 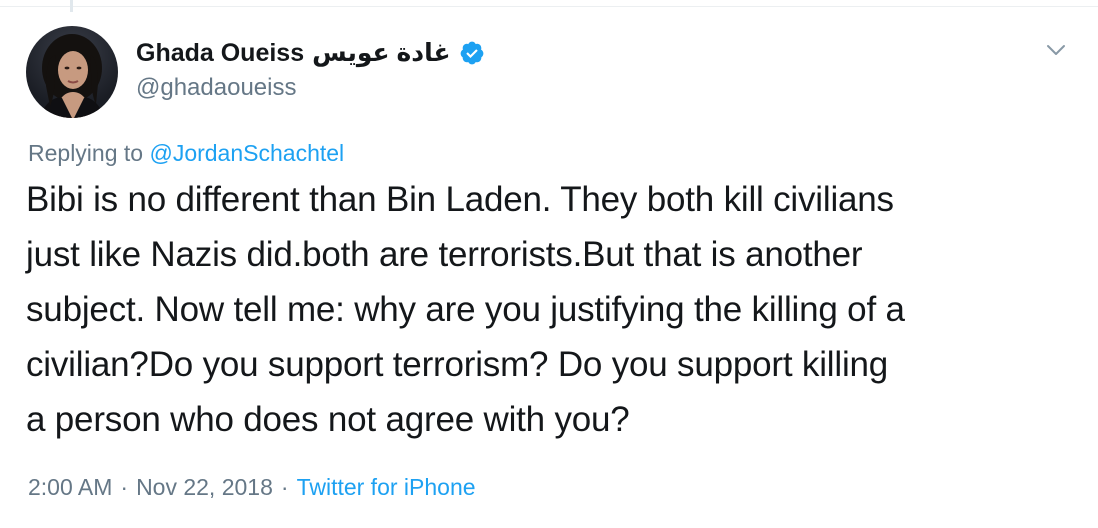 I want to click on display-name: Ghada Oueiss, so click(x=220, y=53).